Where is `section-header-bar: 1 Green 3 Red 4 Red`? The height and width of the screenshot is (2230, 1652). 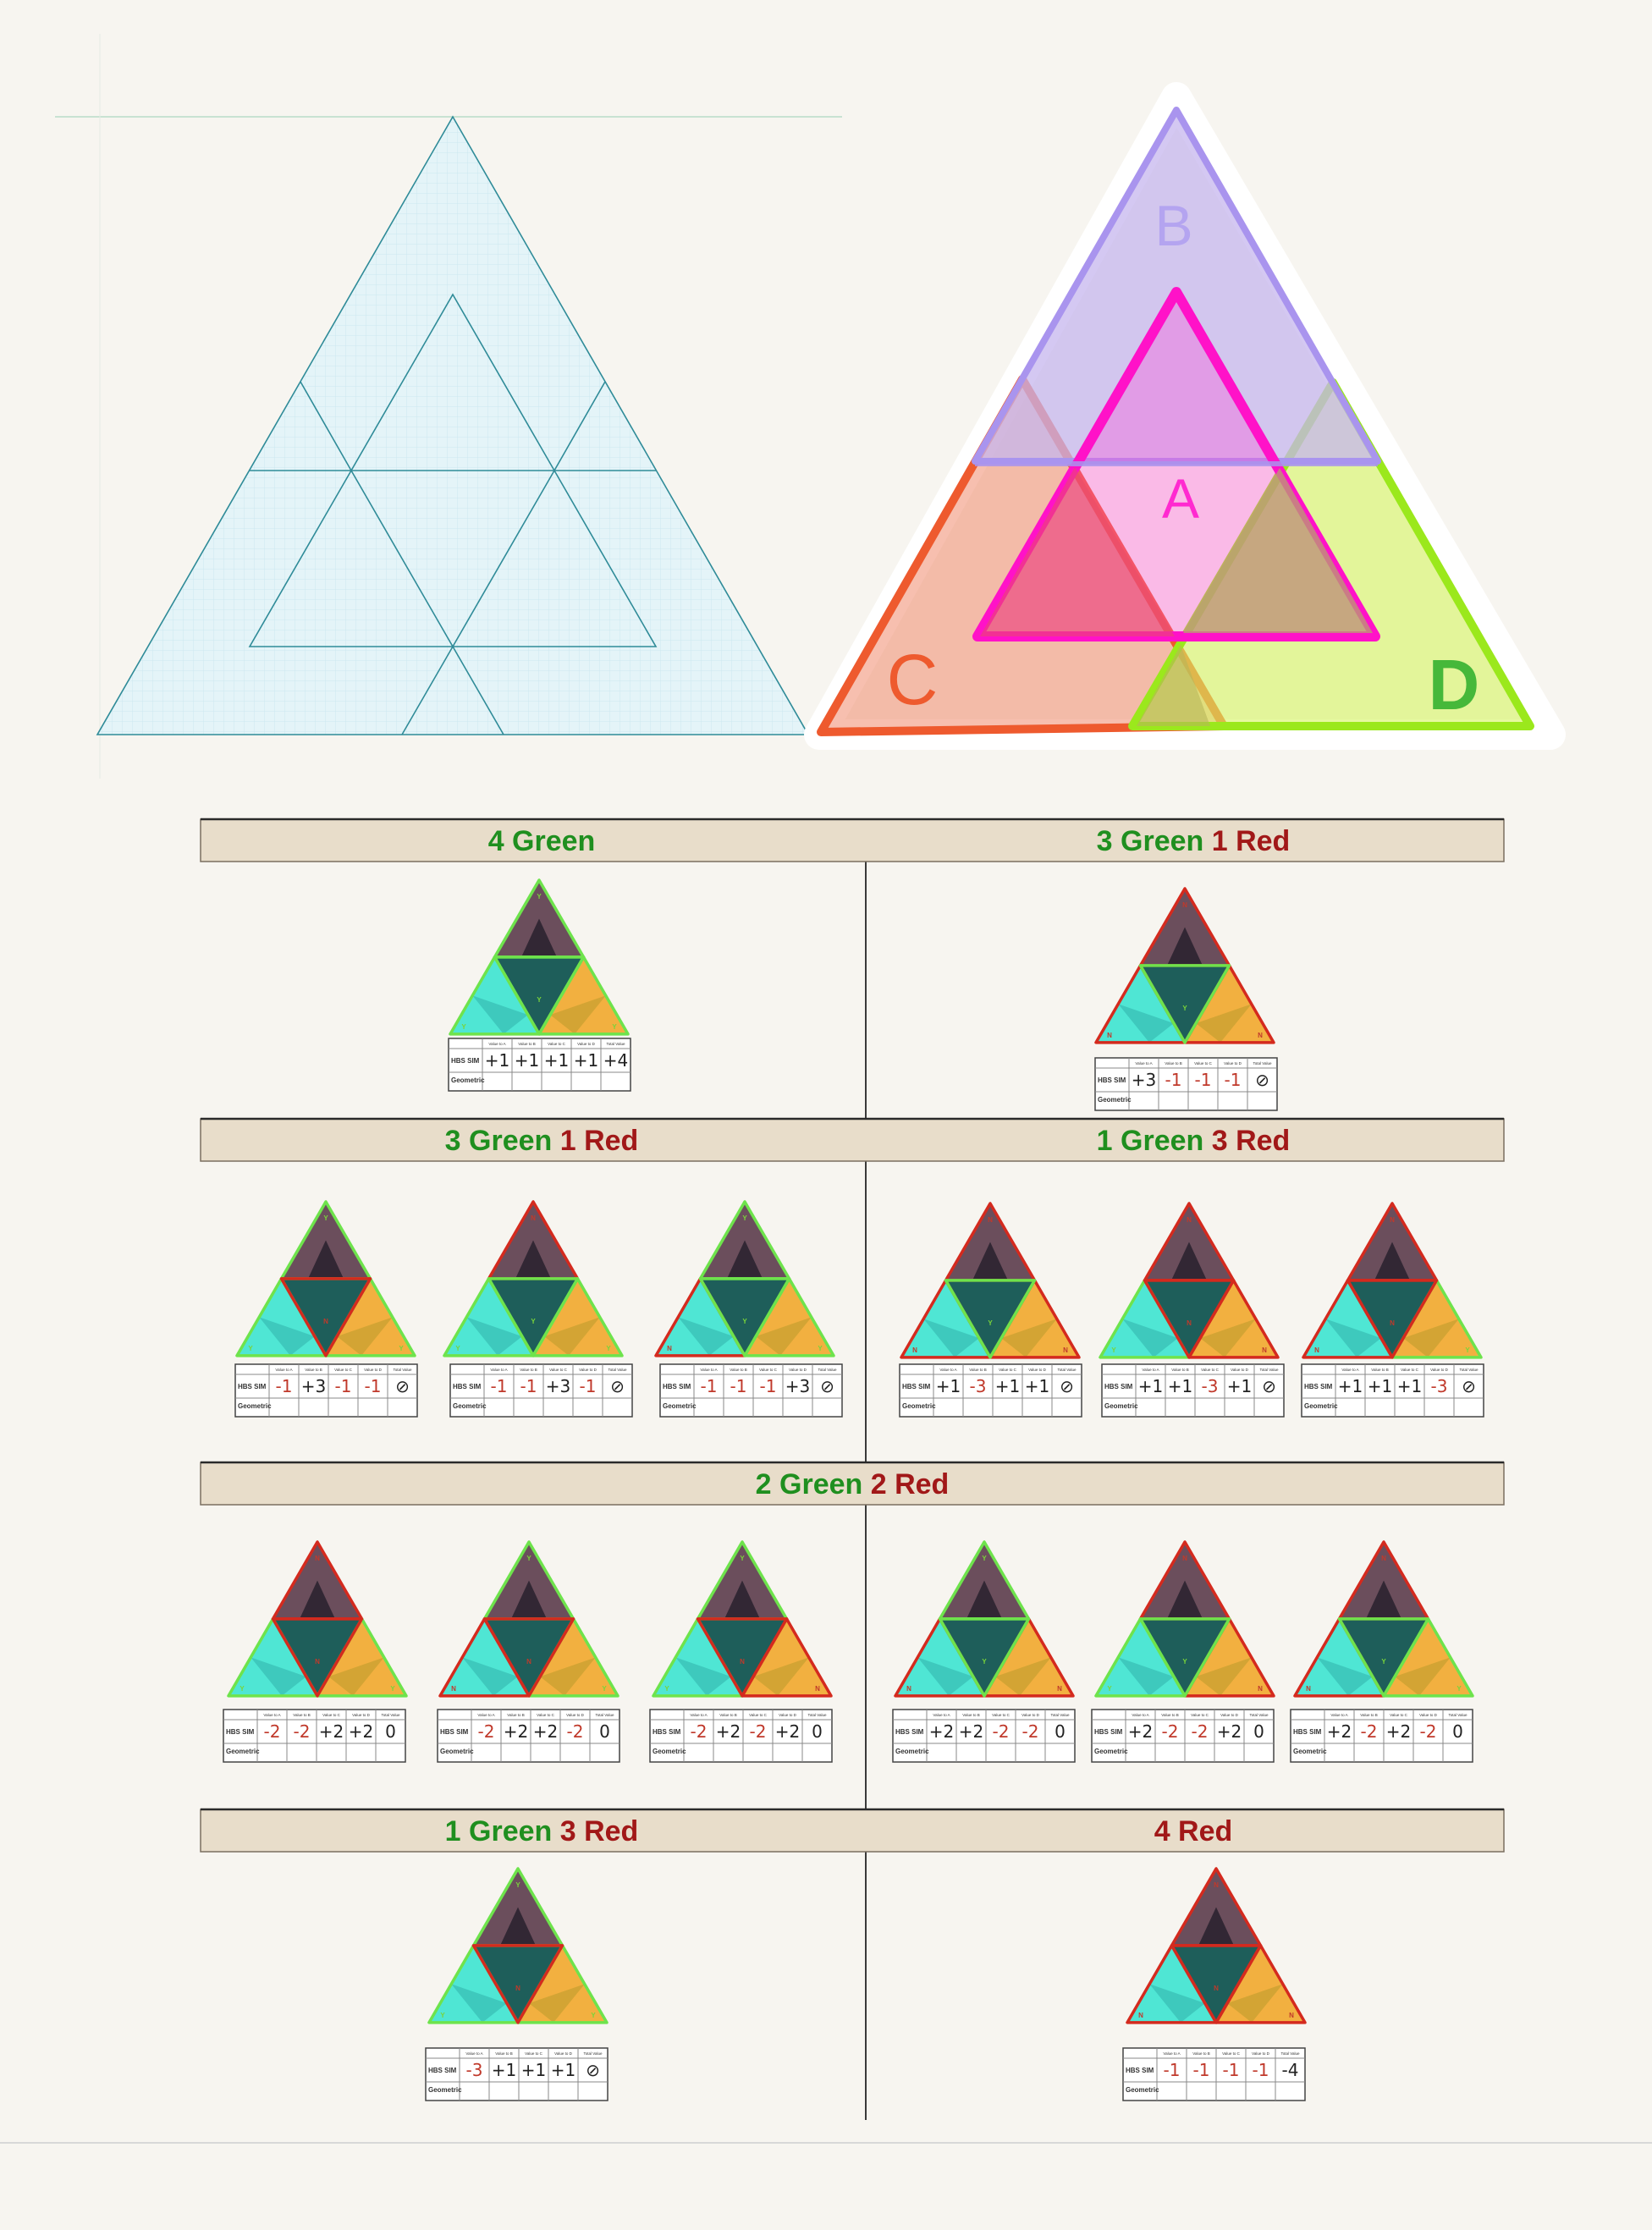 section-header-bar: 1 Green 3 Red 4 Red is located at coordinates (852, 1830).